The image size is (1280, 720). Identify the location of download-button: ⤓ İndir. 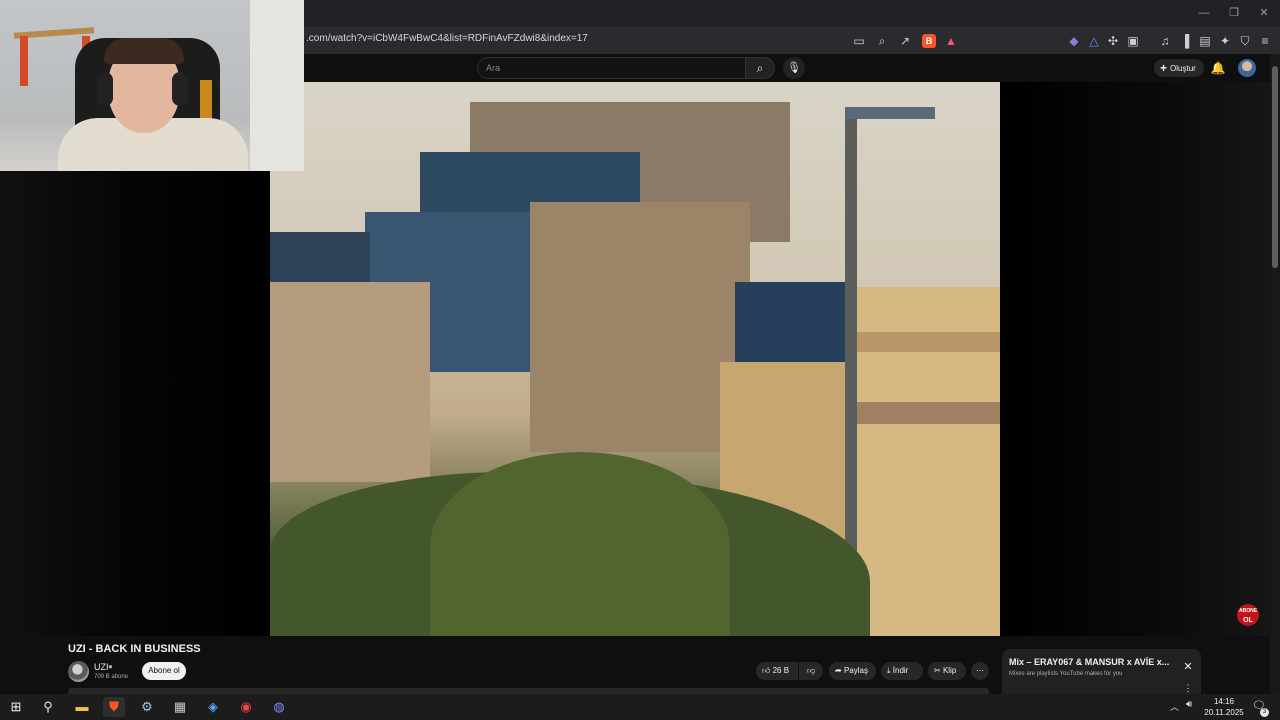
(902, 671).